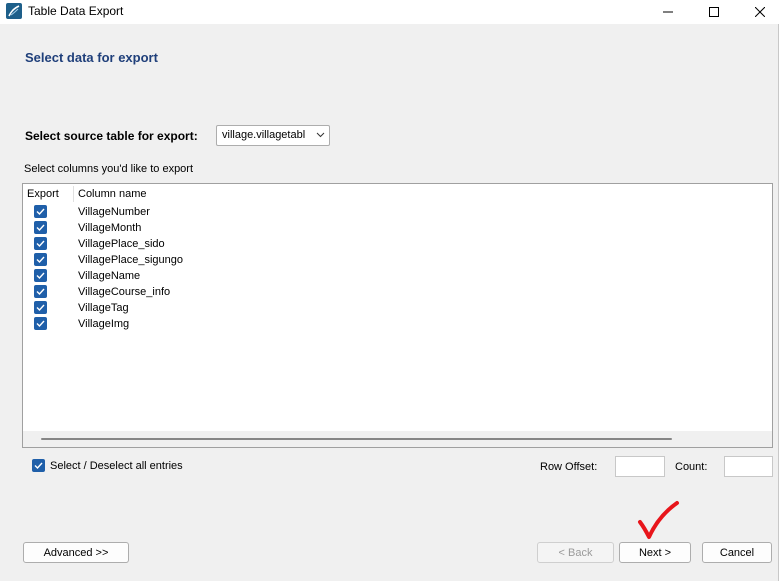  I want to click on next-button: Next >, so click(655, 552).